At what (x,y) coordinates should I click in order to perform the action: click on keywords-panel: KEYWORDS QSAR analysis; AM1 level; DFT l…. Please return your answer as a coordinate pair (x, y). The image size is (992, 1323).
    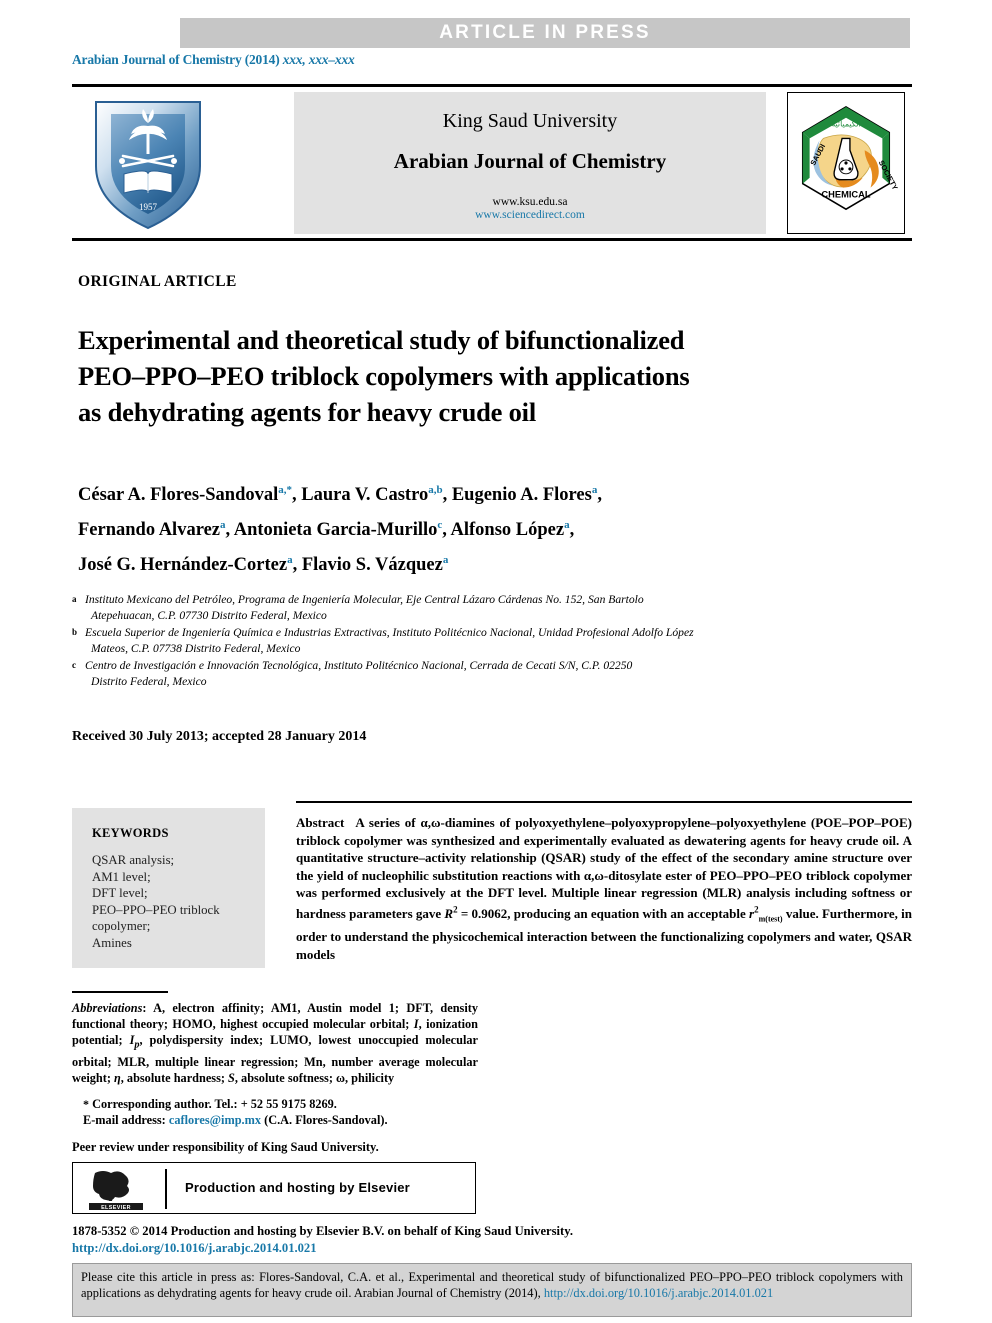
    Looking at the image, I should click on (168, 888).